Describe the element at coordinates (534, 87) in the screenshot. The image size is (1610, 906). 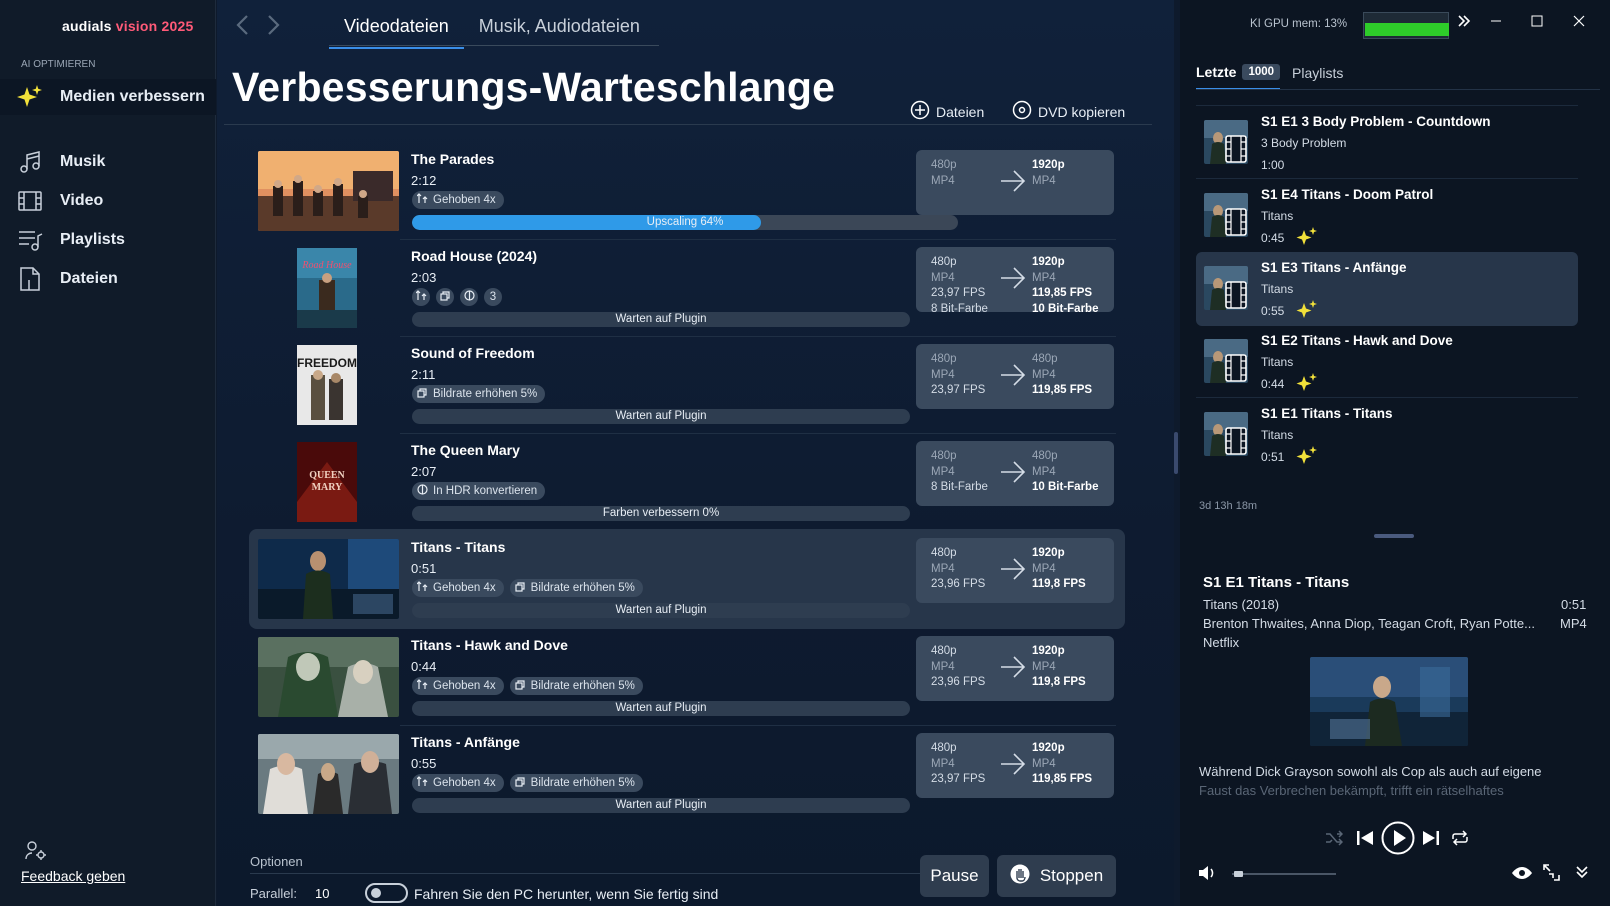
I see `page-title: Verbesserungs-Warteschlange` at that location.